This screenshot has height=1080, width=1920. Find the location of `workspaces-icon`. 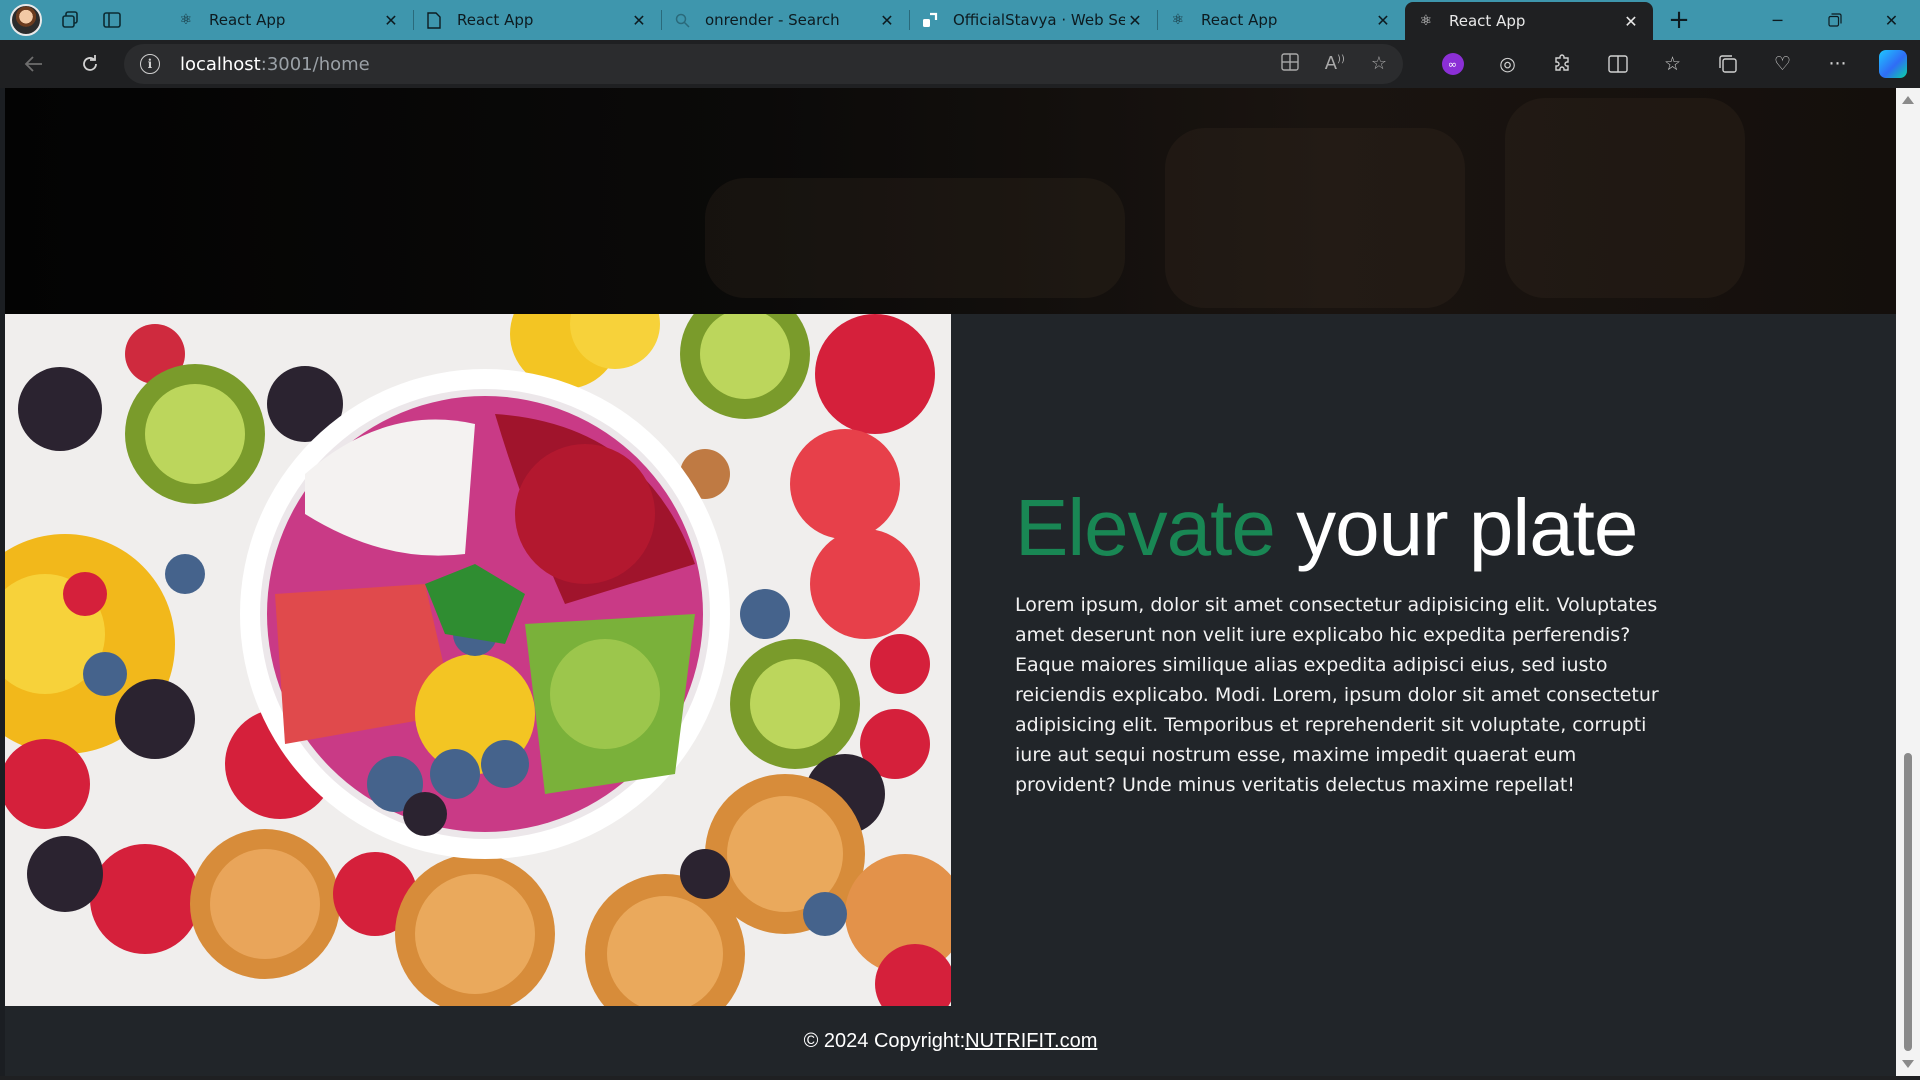

workspaces-icon is located at coordinates (70, 20).